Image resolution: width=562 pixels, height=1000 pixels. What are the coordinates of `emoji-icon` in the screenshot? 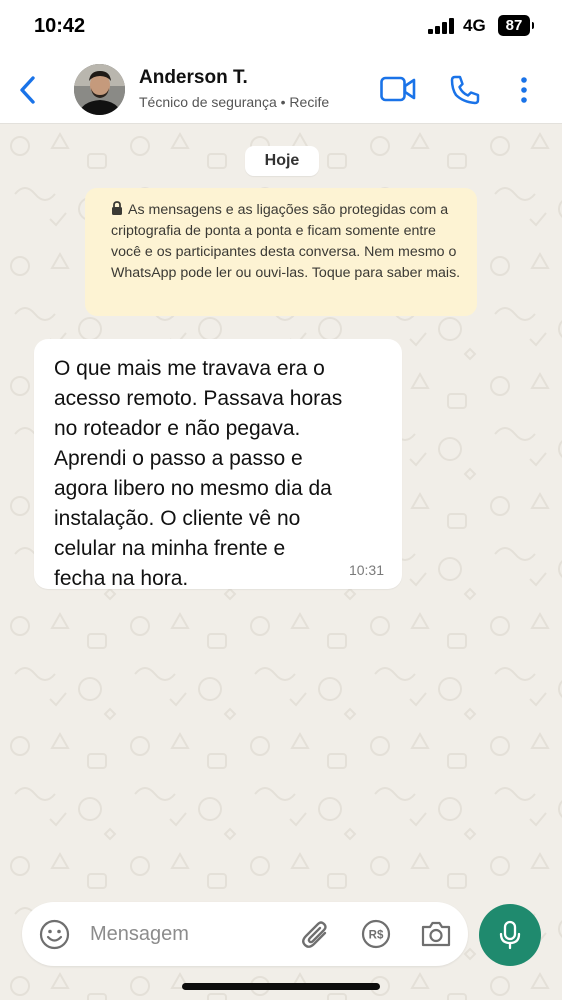 It's located at (54, 934).